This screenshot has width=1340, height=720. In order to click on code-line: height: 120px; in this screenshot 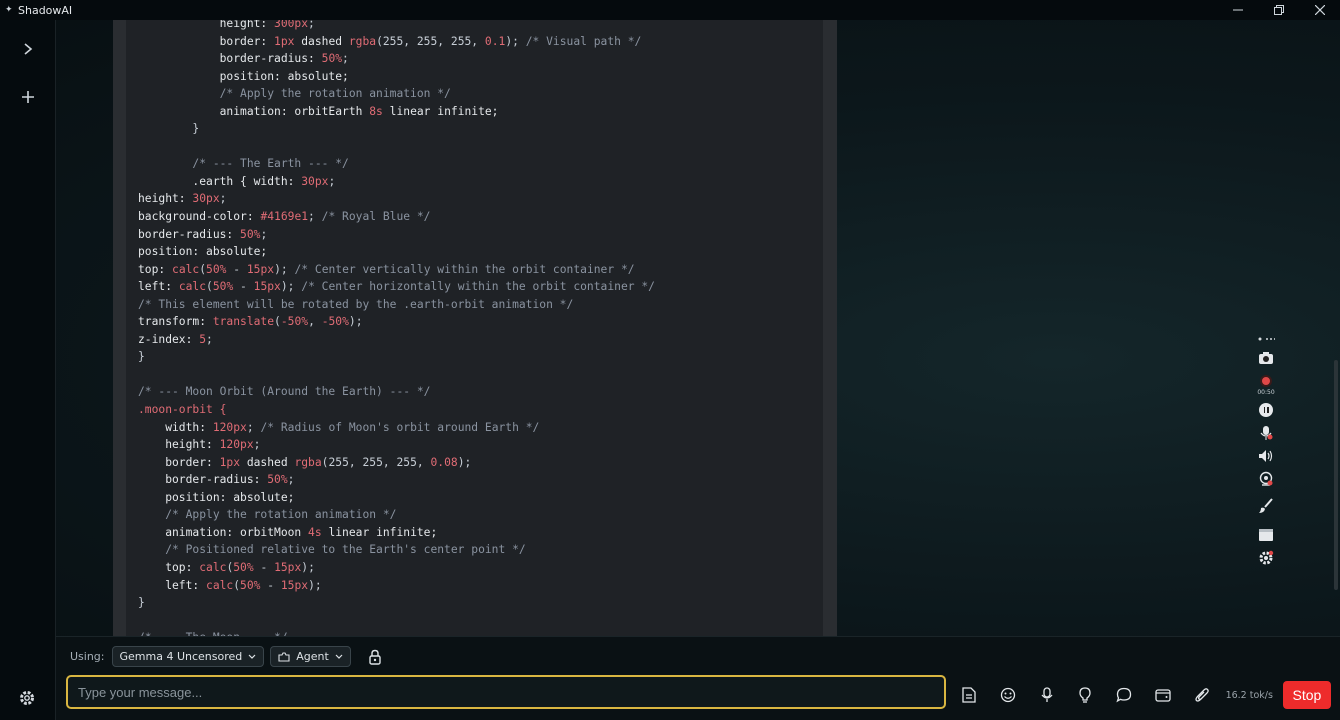, I will do `click(396, 445)`.